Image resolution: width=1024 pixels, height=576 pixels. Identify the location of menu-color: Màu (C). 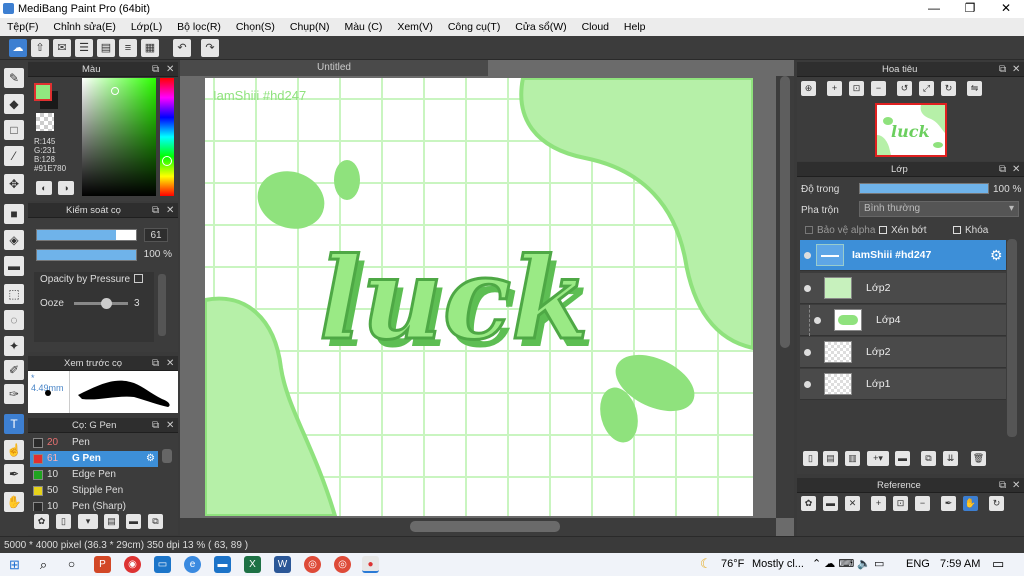
(363, 25).